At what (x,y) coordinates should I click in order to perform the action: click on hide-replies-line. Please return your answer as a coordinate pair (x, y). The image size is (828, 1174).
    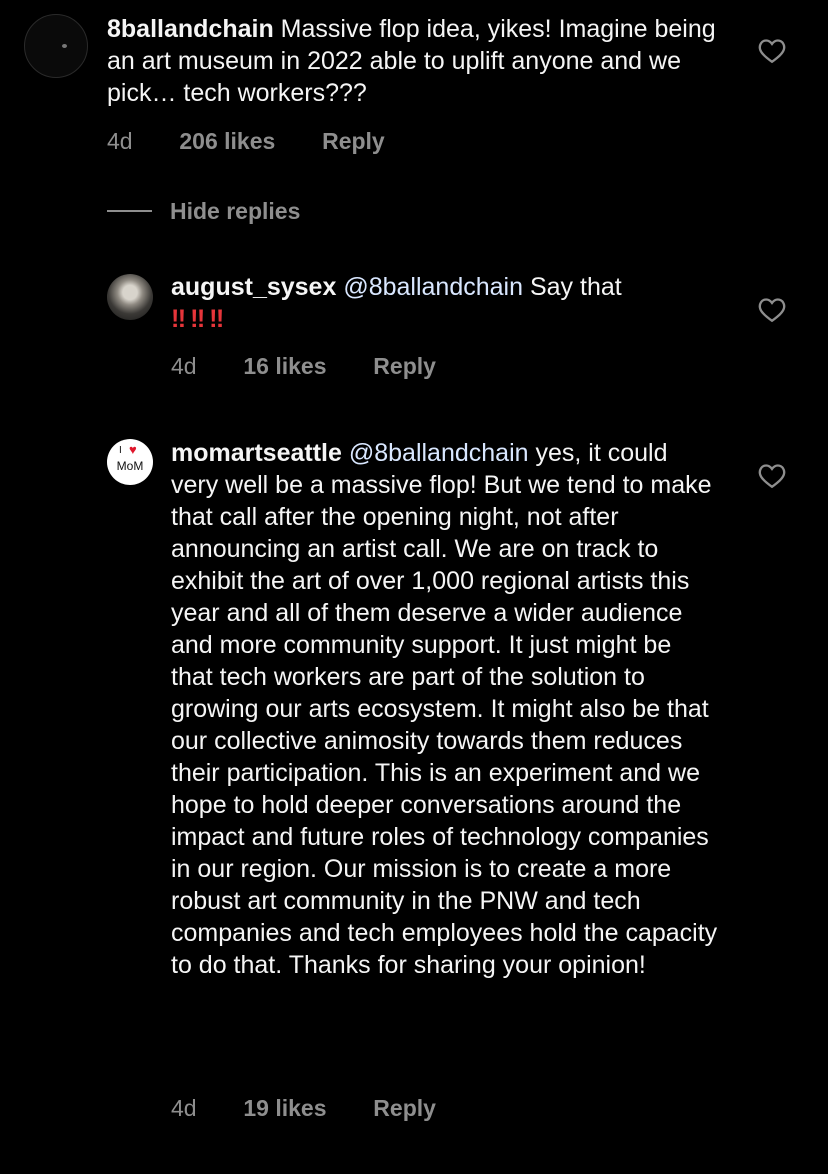
    Looking at the image, I should click on (129, 210).